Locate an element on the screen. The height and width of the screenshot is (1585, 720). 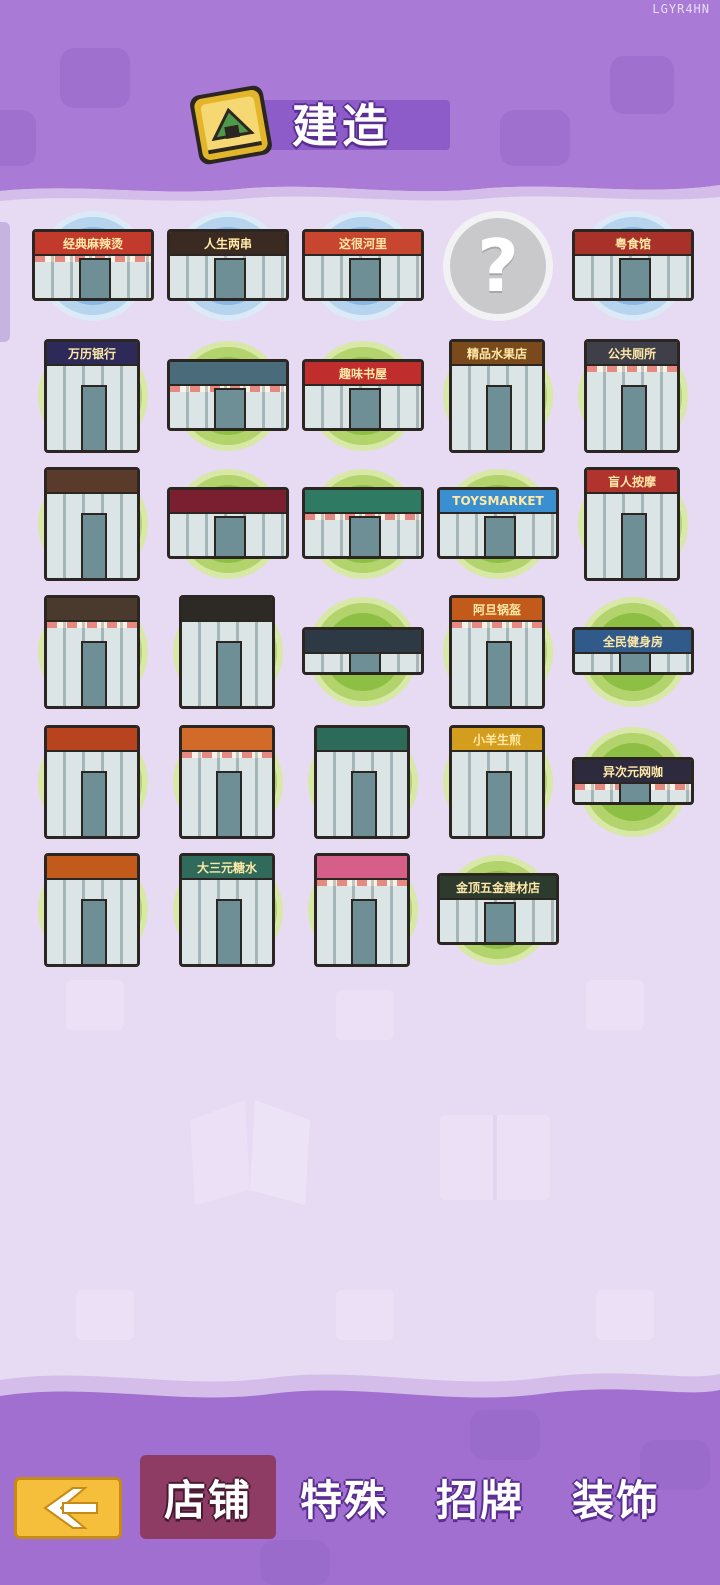
shop-item: 这很河里 is located at coordinates (363, 268).